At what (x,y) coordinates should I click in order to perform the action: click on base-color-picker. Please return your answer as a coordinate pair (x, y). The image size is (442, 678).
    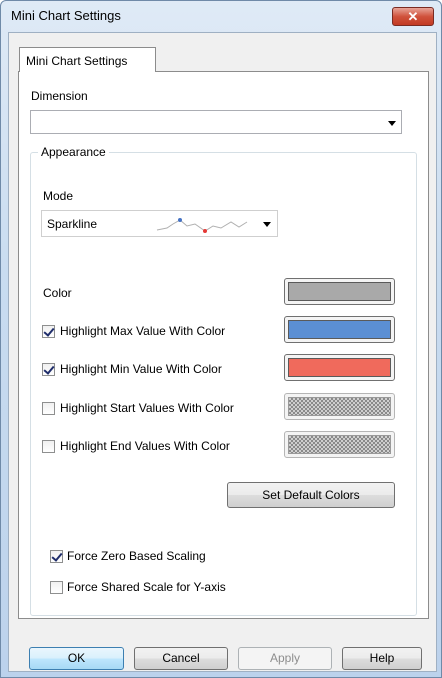
    Looking at the image, I should click on (339, 291).